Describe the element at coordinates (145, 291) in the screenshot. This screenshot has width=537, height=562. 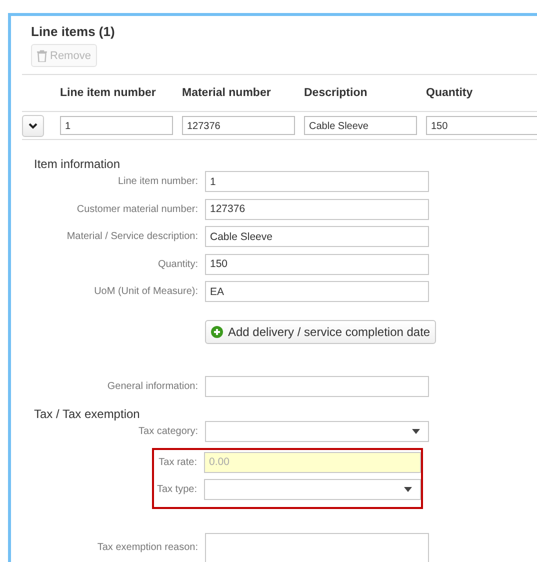
I see `field-label: UoM (Unit of Measure):` at that location.